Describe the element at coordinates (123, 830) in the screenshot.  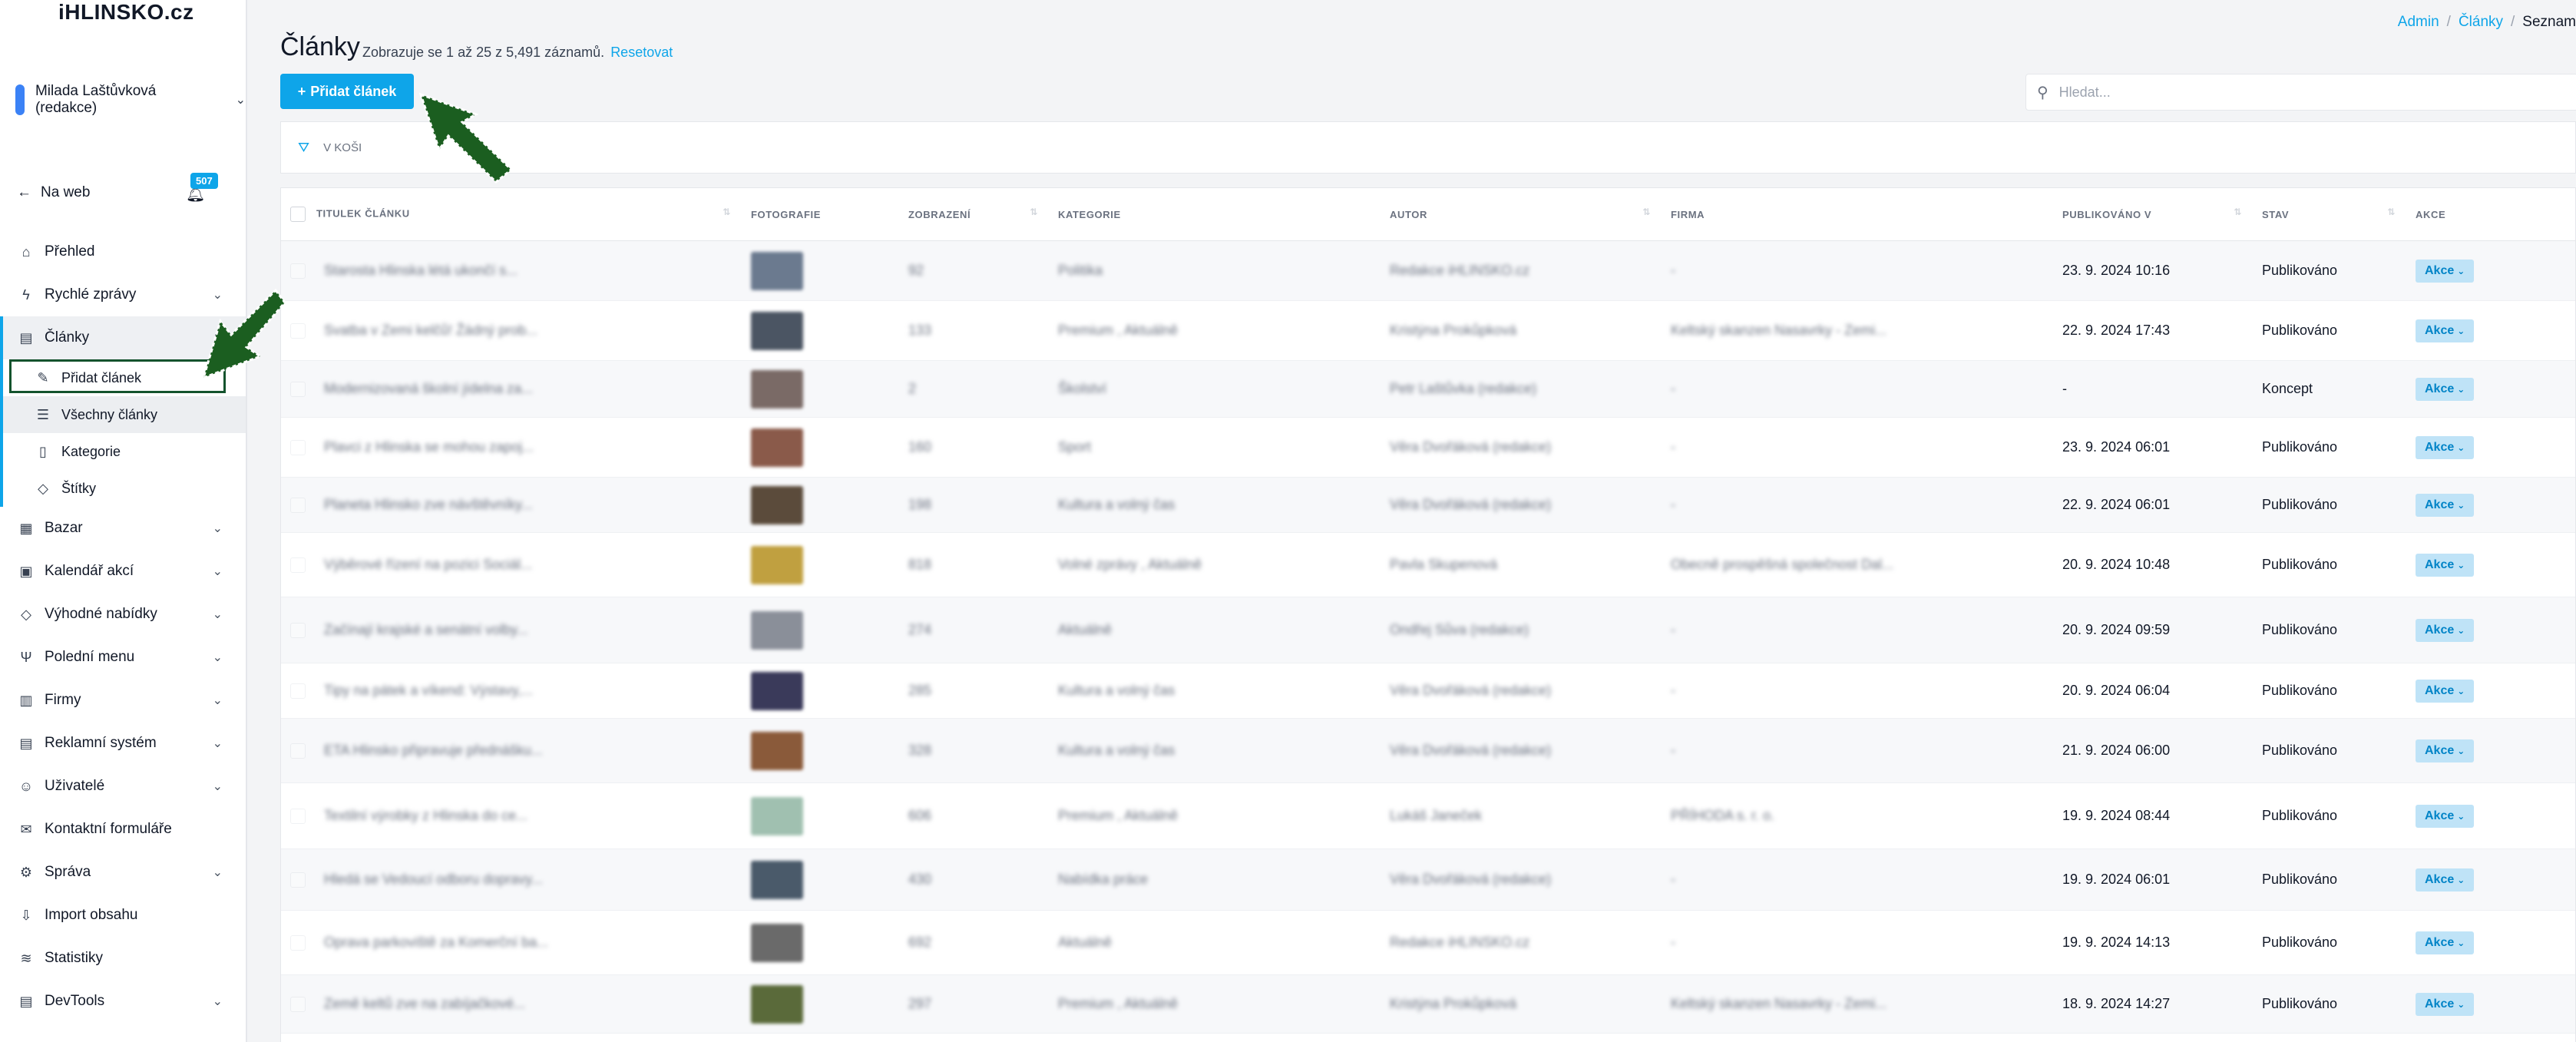
I see `sidebar-item-kontaktni-formulare: ✉ Kontaktní formuláře` at that location.